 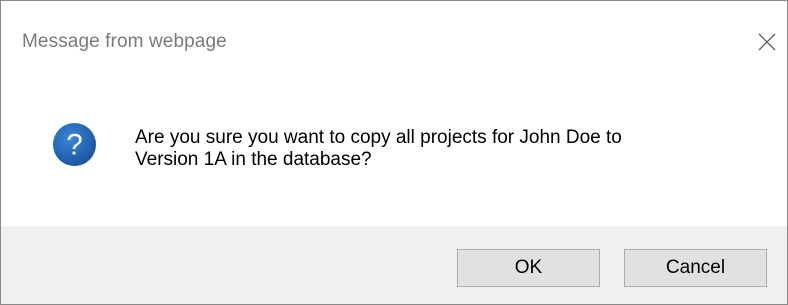 I want to click on close-icon, so click(x=767, y=42).